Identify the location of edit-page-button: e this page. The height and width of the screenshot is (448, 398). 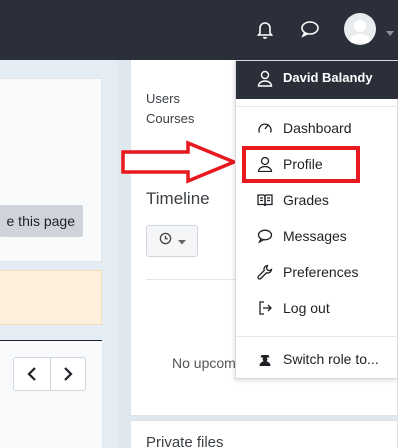
(41, 221).